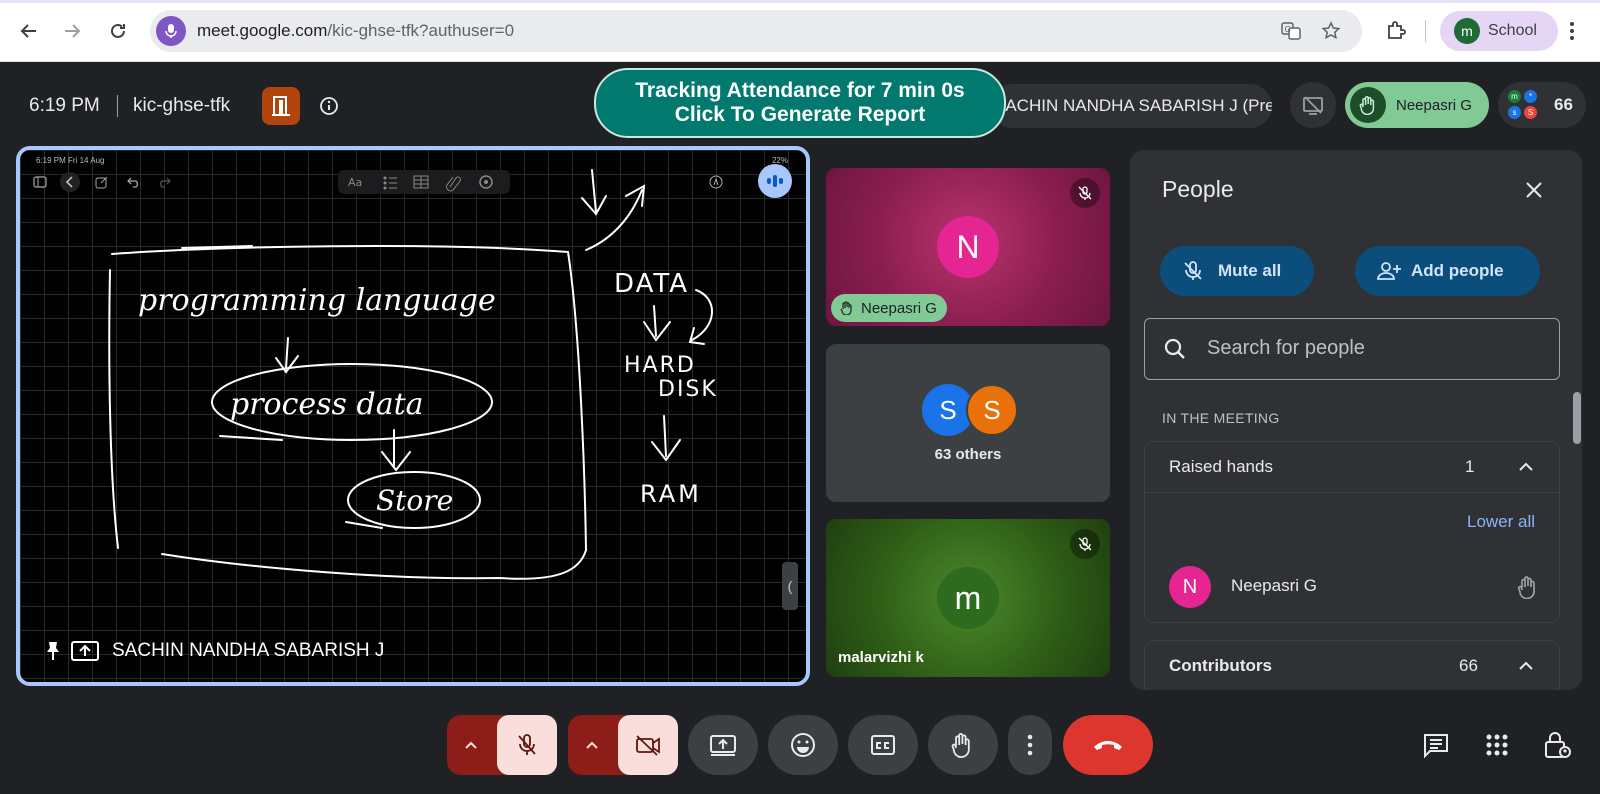 Image resolution: width=1600 pixels, height=794 pixels. I want to click on leave-call-button, so click(1108, 745).